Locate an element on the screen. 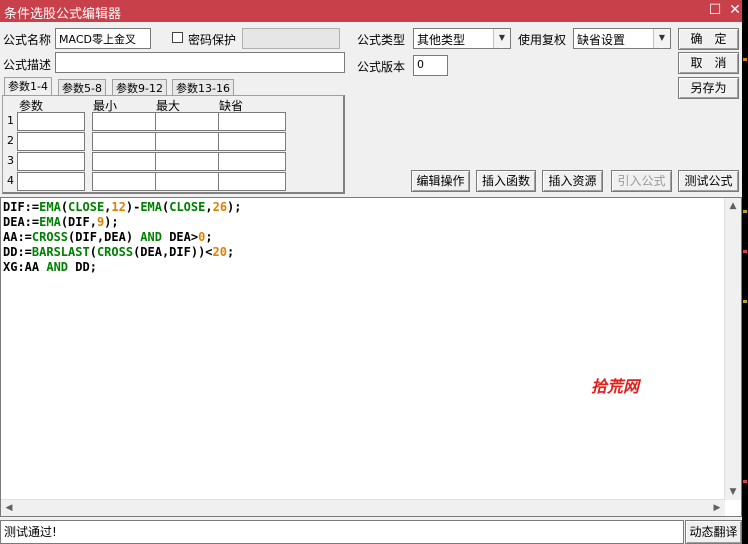 The image size is (748, 544). code-token: DEA> is located at coordinates (180, 237).